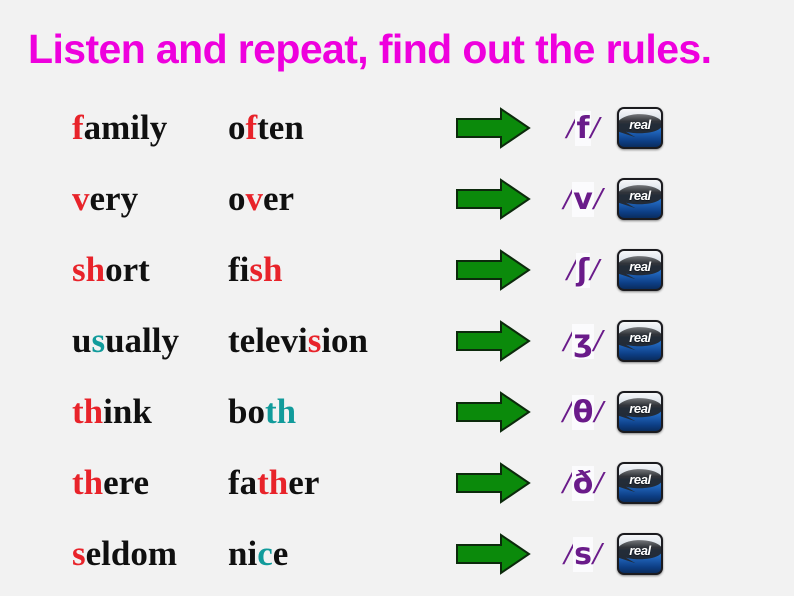 Image resolution: width=794 pixels, height=596 pixels. I want to click on phoneme-cell: /s/, so click(583, 553).